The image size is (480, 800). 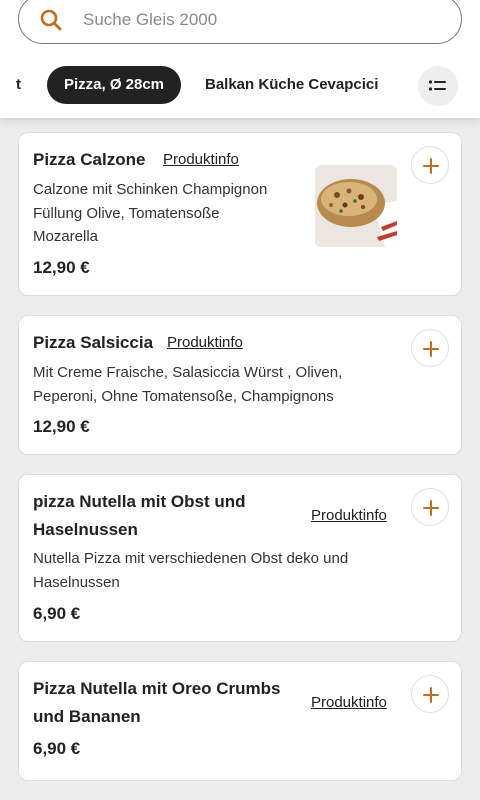 What do you see at coordinates (89, 159) in the screenshot?
I see `product-title: Pizza Calzone` at bounding box center [89, 159].